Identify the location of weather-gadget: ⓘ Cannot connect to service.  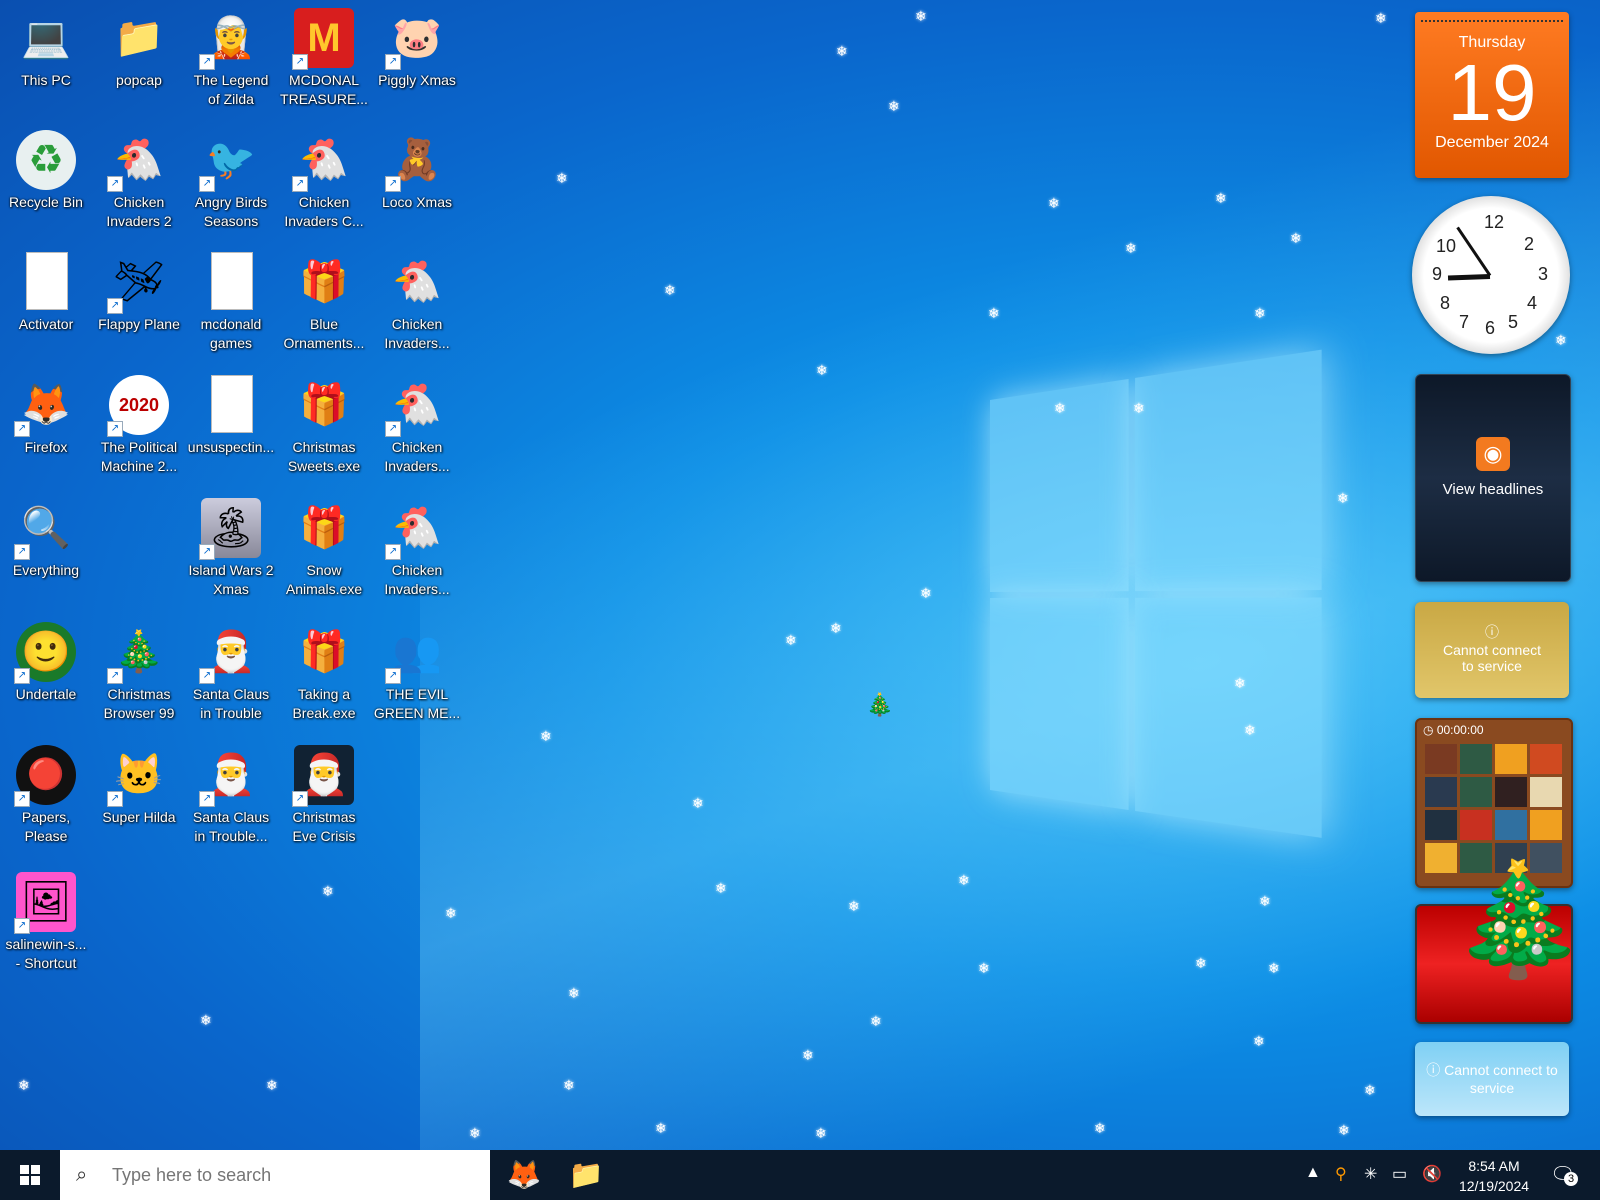
(1492, 1079).